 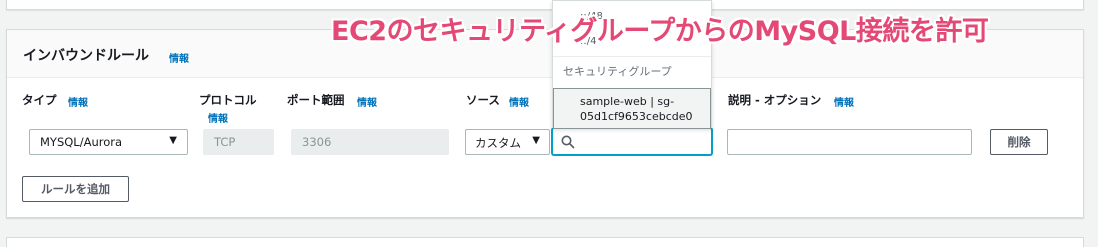 What do you see at coordinates (483, 100) in the screenshot?
I see `source-label: ソース` at bounding box center [483, 100].